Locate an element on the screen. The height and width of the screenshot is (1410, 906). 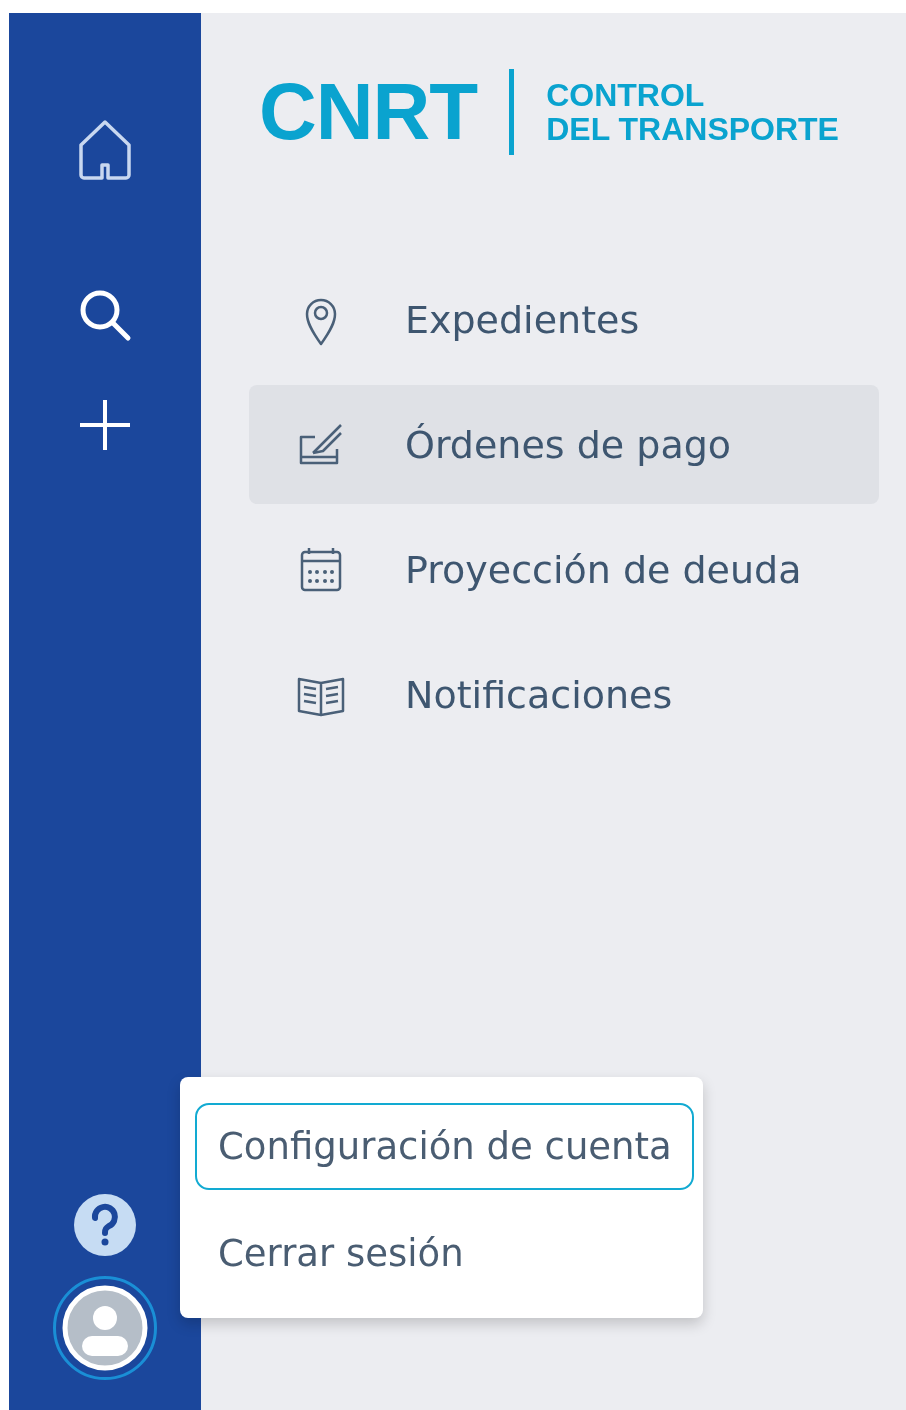
plus-icon is located at coordinates (105, 425).